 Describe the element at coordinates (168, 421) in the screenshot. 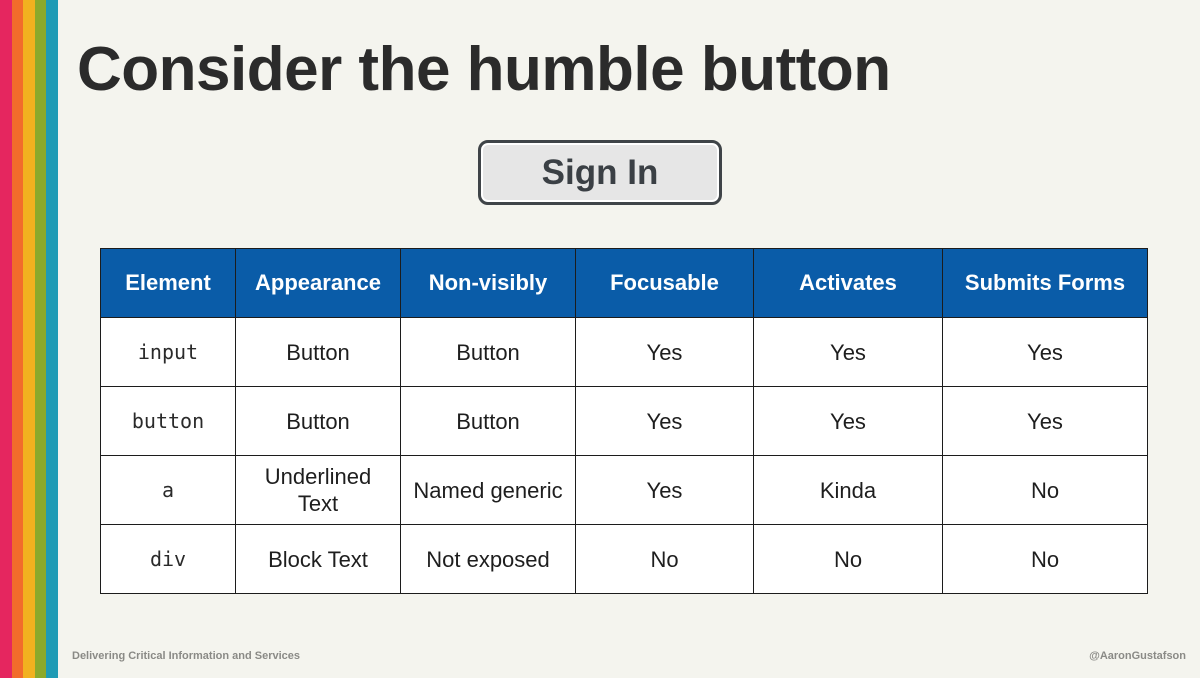

I see `element-cell: button` at that location.